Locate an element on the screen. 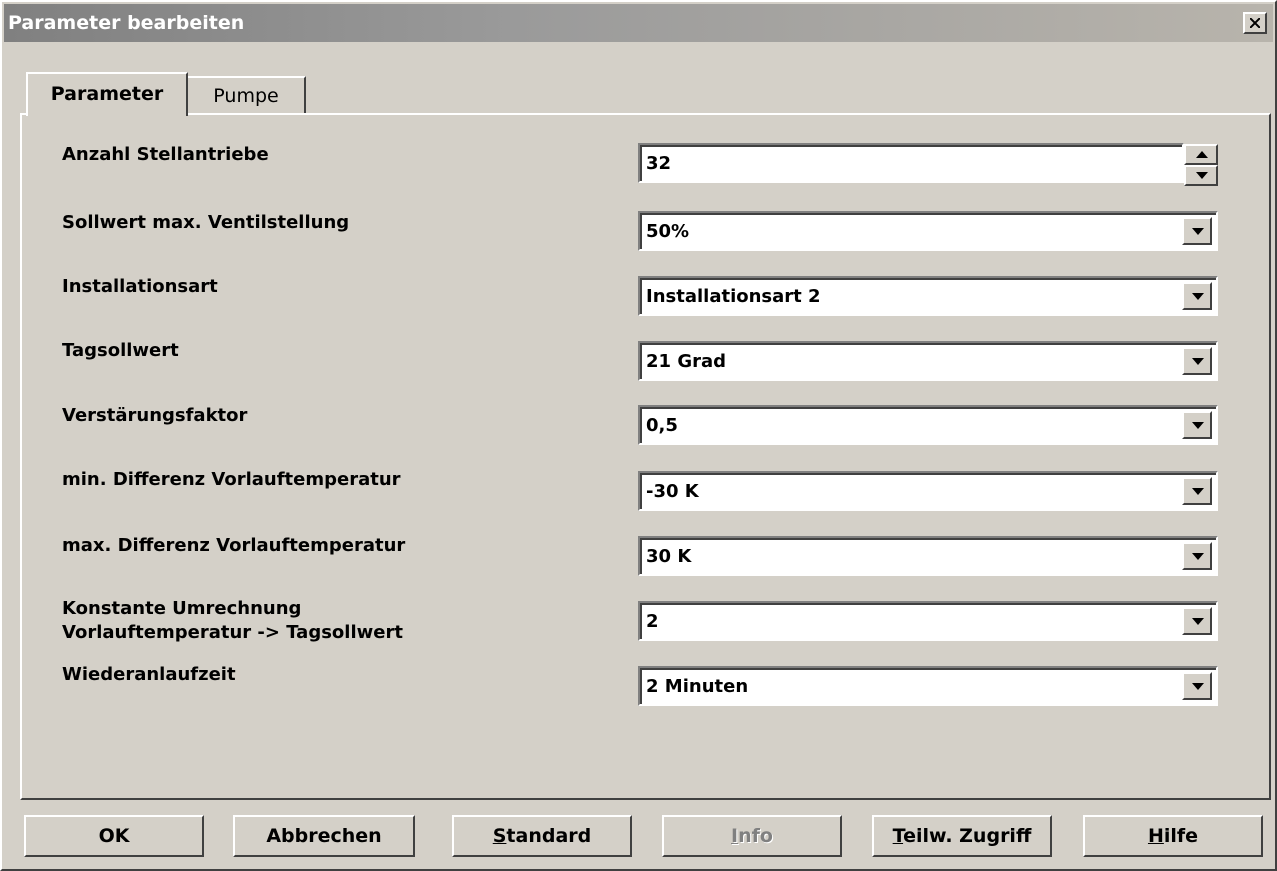  tab-pumpe: Pumpe is located at coordinates (247, 95).